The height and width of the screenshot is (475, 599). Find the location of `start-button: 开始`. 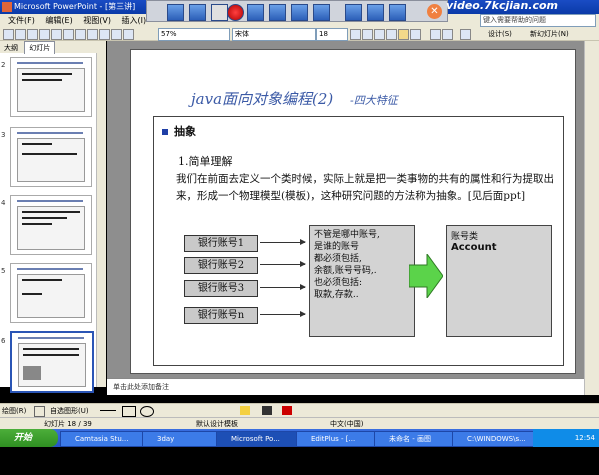

start-button: 开始 is located at coordinates (29, 438).